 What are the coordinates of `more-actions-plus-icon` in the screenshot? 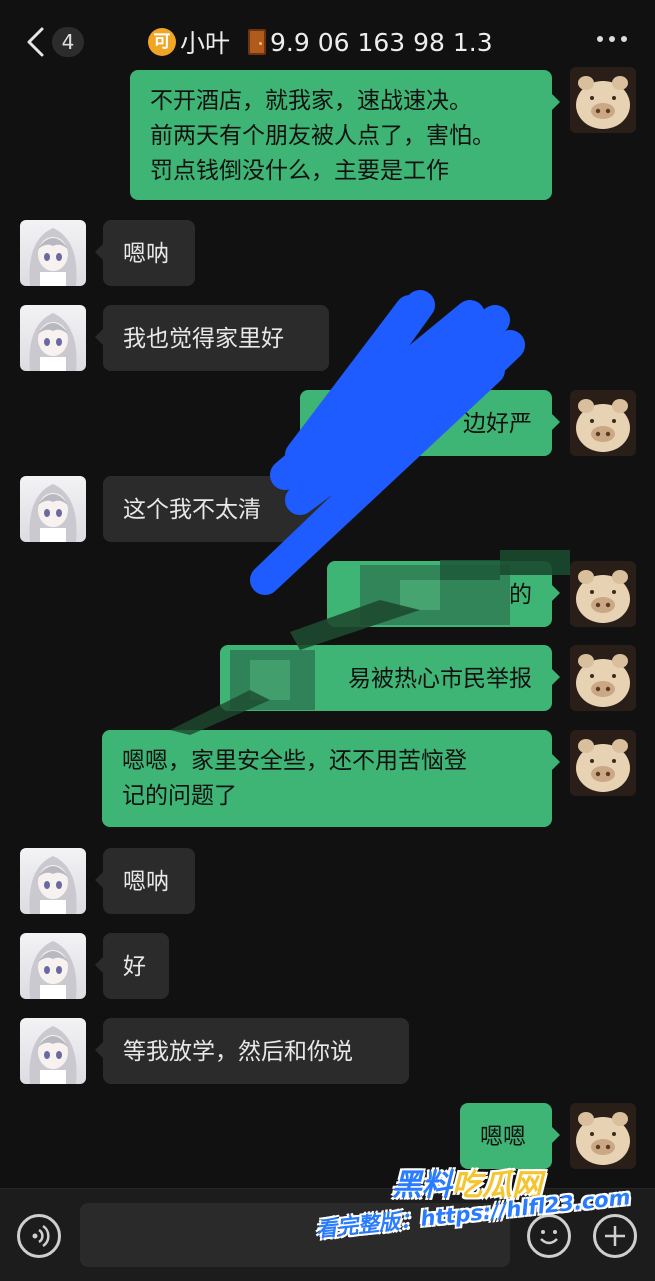 It's located at (615, 1236).